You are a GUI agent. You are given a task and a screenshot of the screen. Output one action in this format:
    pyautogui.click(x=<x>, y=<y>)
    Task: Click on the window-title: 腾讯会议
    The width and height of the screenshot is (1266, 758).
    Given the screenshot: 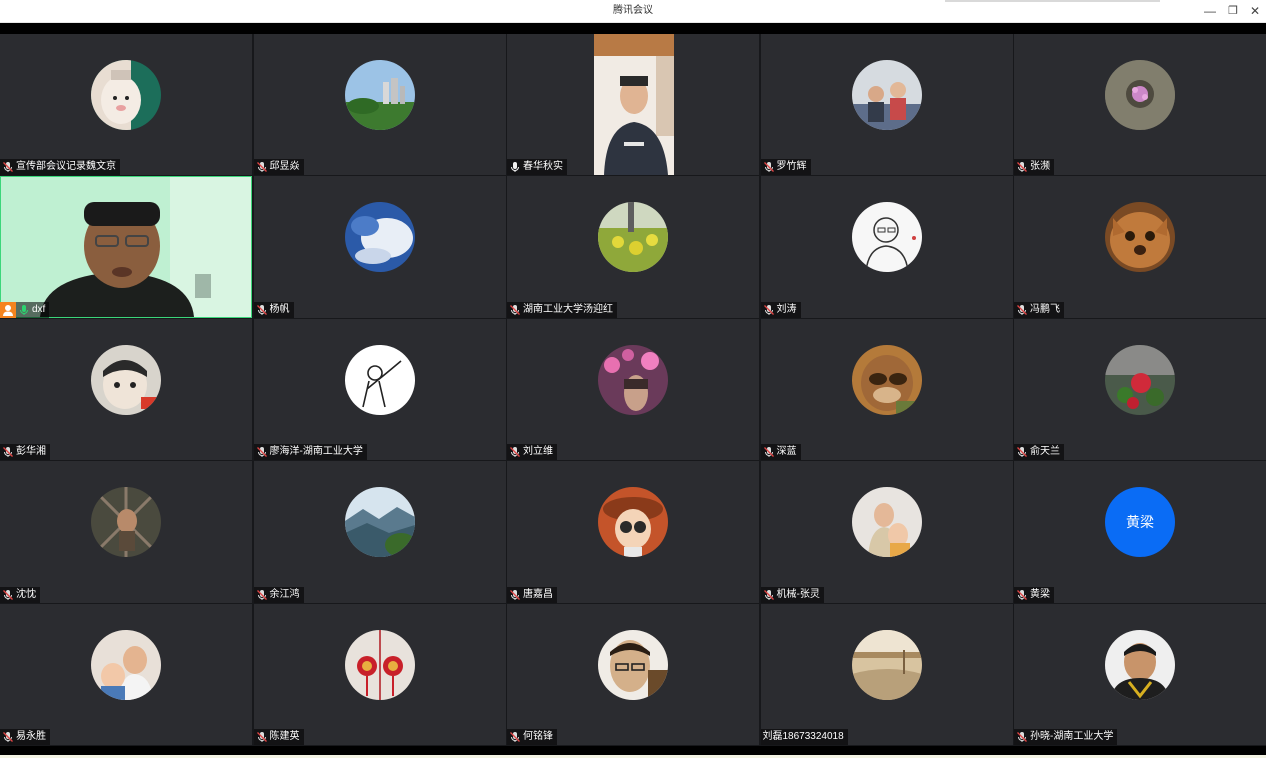 What is the action you would take?
    pyautogui.click(x=633, y=10)
    